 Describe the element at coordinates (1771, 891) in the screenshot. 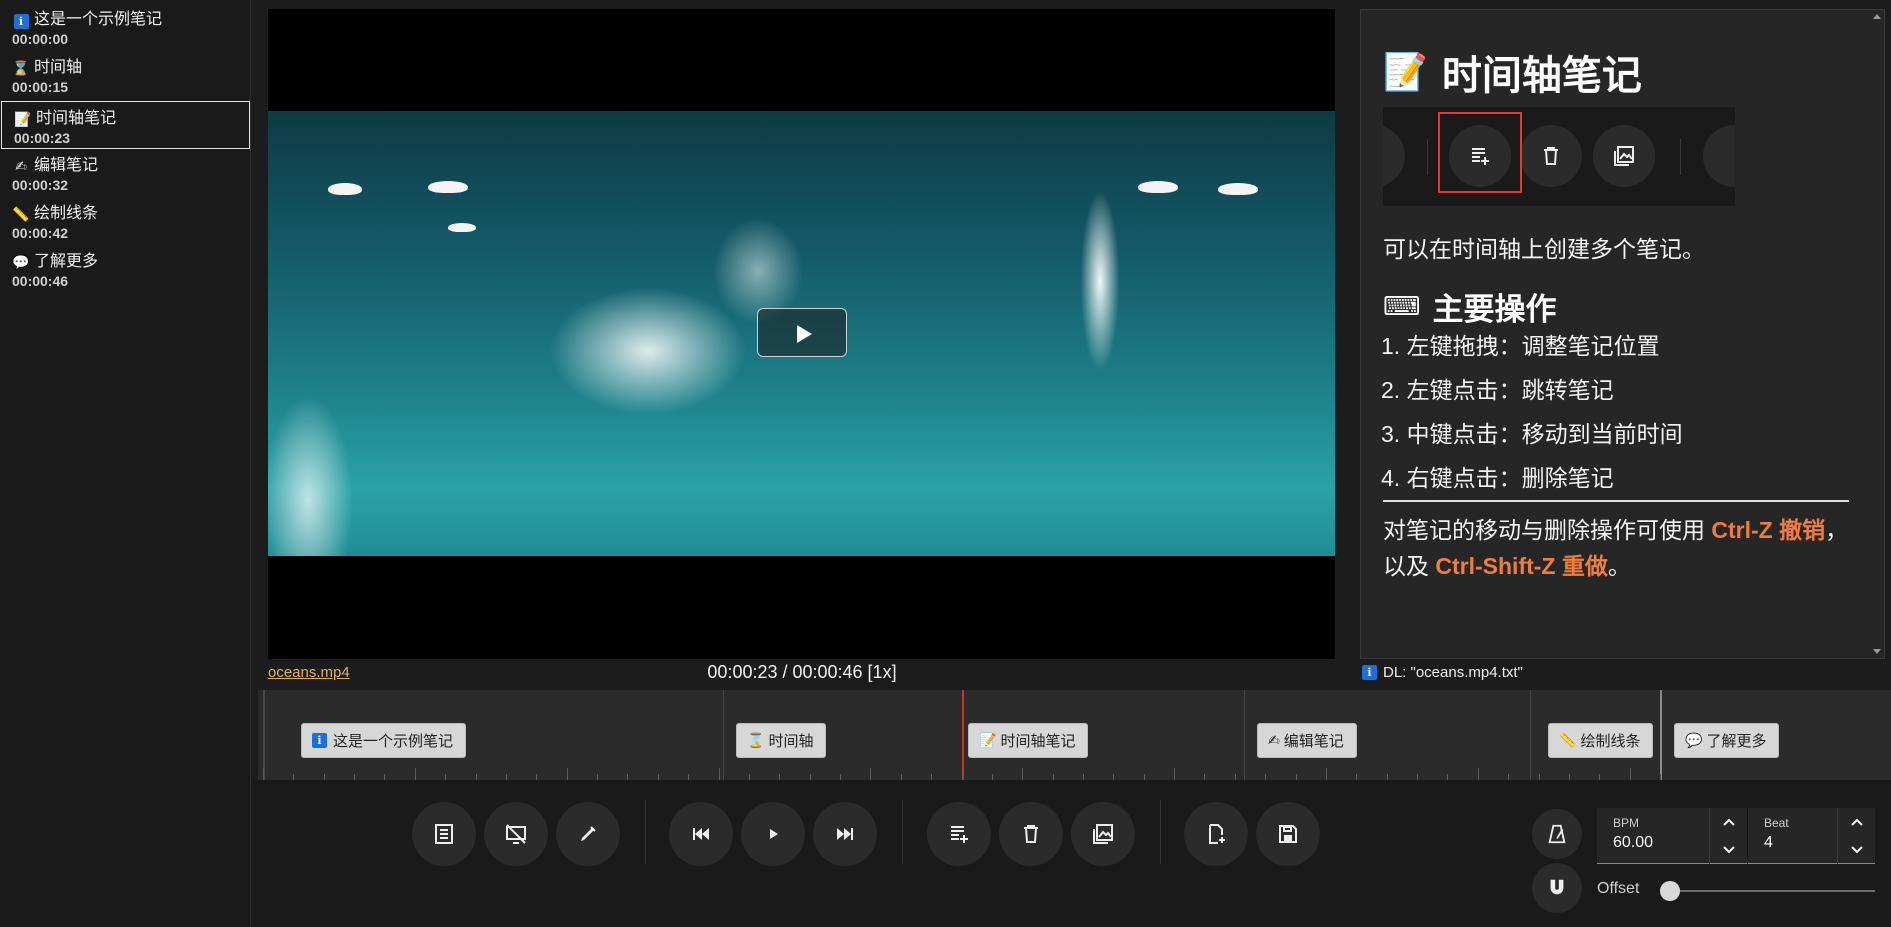

I see `offset-slider-track` at that location.